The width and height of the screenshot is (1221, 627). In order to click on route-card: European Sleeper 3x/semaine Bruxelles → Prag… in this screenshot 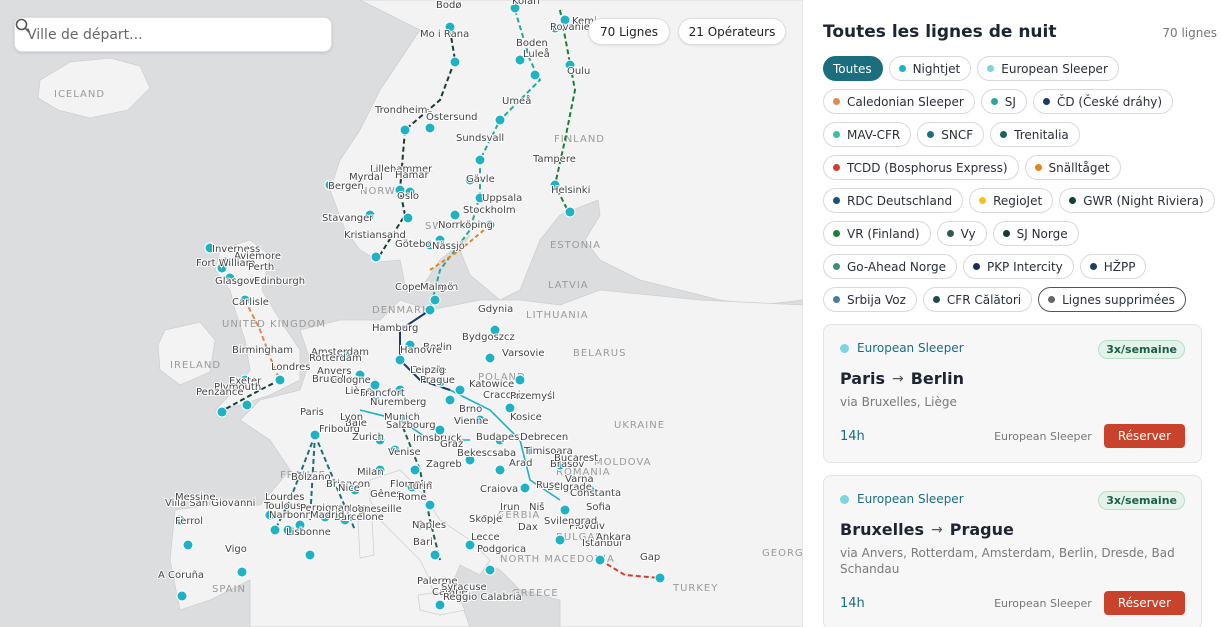, I will do `click(1012, 551)`.